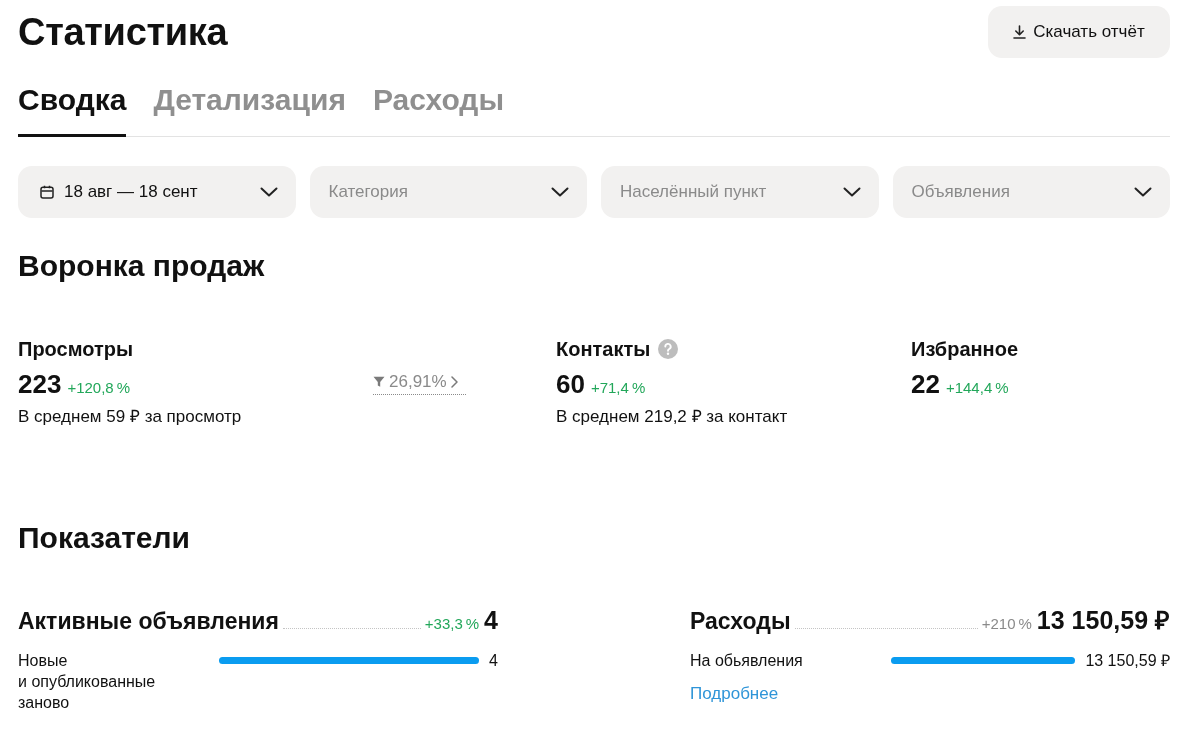 The image size is (1200, 739). What do you see at coordinates (148, 621) in the screenshot?
I see `indicator-title: Активные объявления` at bounding box center [148, 621].